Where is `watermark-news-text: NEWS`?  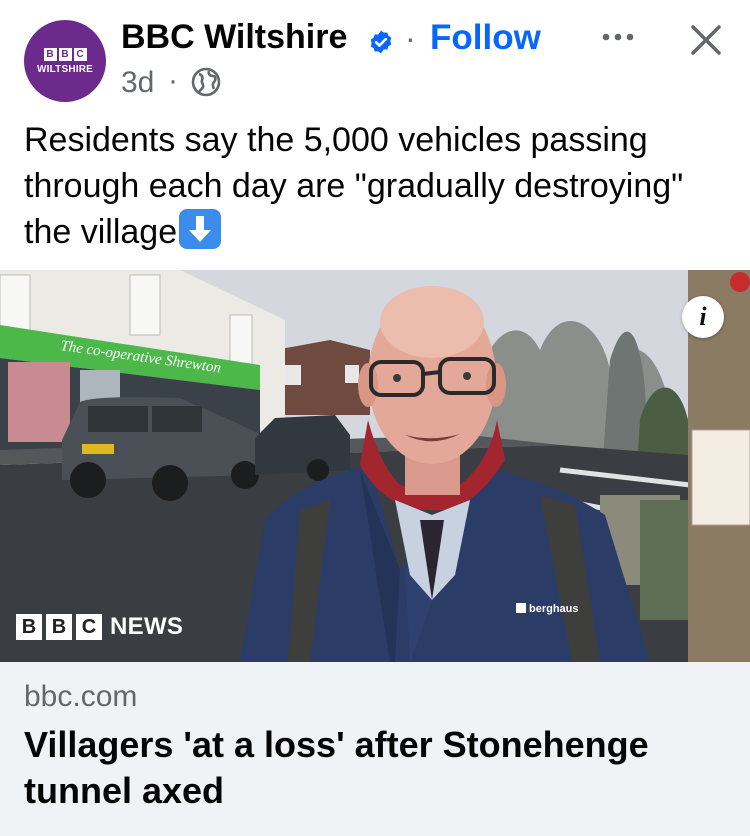
watermark-news-text: NEWS is located at coordinates (147, 626).